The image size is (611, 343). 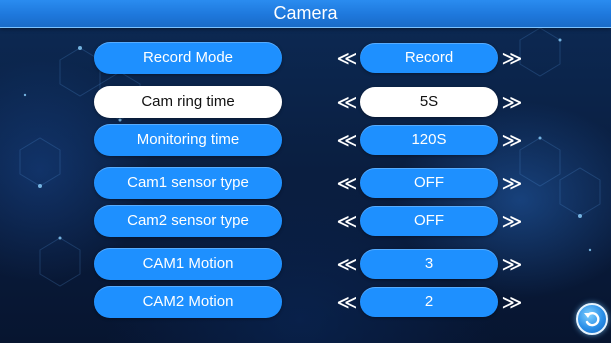 What do you see at coordinates (188, 102) in the screenshot?
I see `setting-label-button: Cam ring time` at bounding box center [188, 102].